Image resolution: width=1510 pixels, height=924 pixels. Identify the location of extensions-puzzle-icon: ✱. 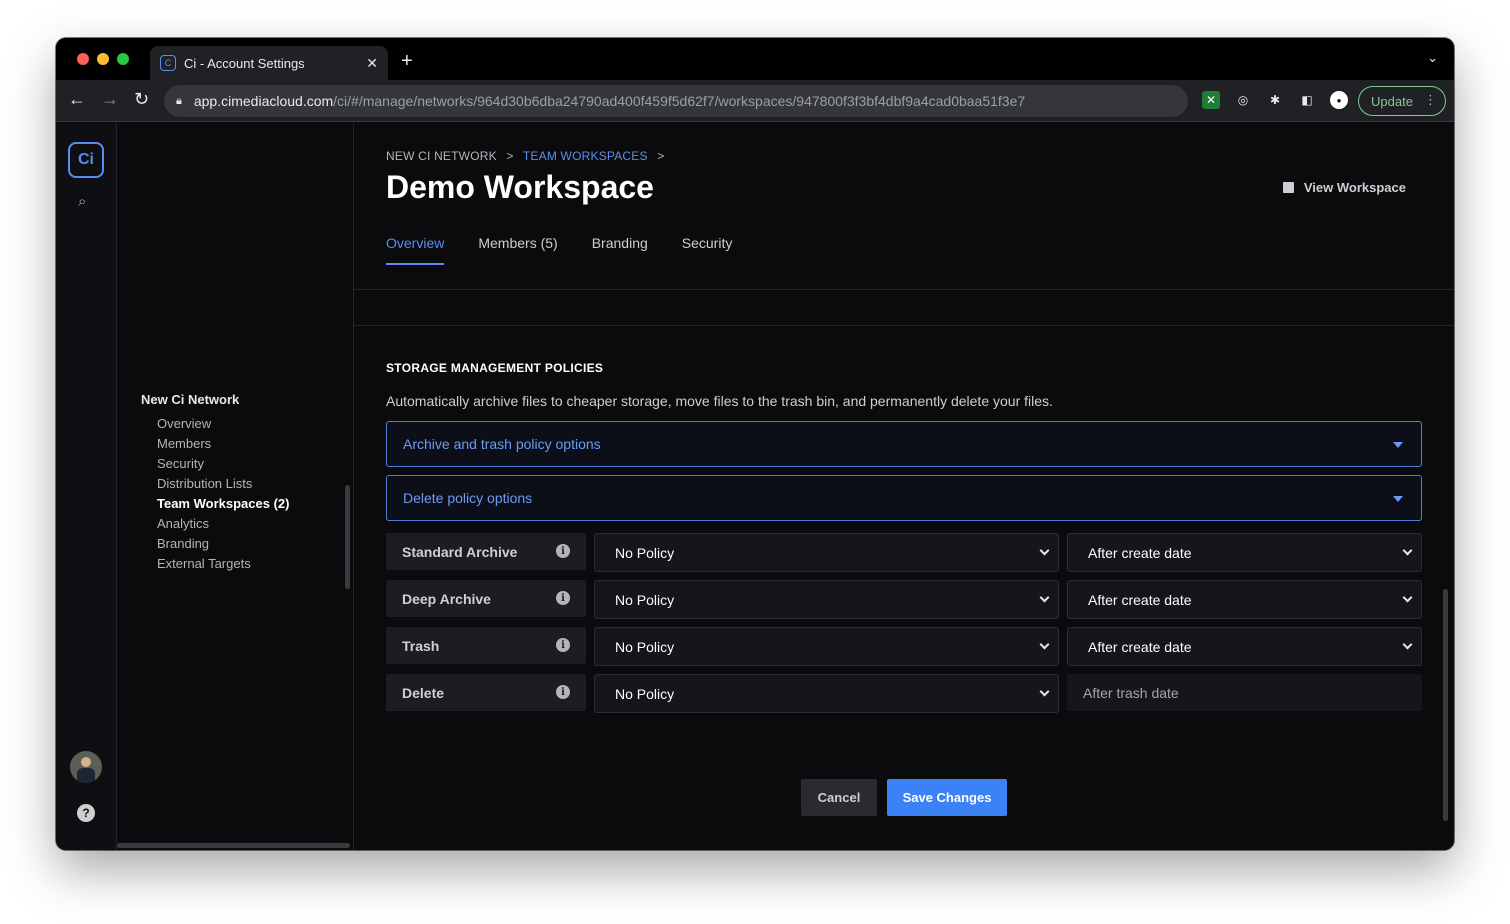
(1275, 100).